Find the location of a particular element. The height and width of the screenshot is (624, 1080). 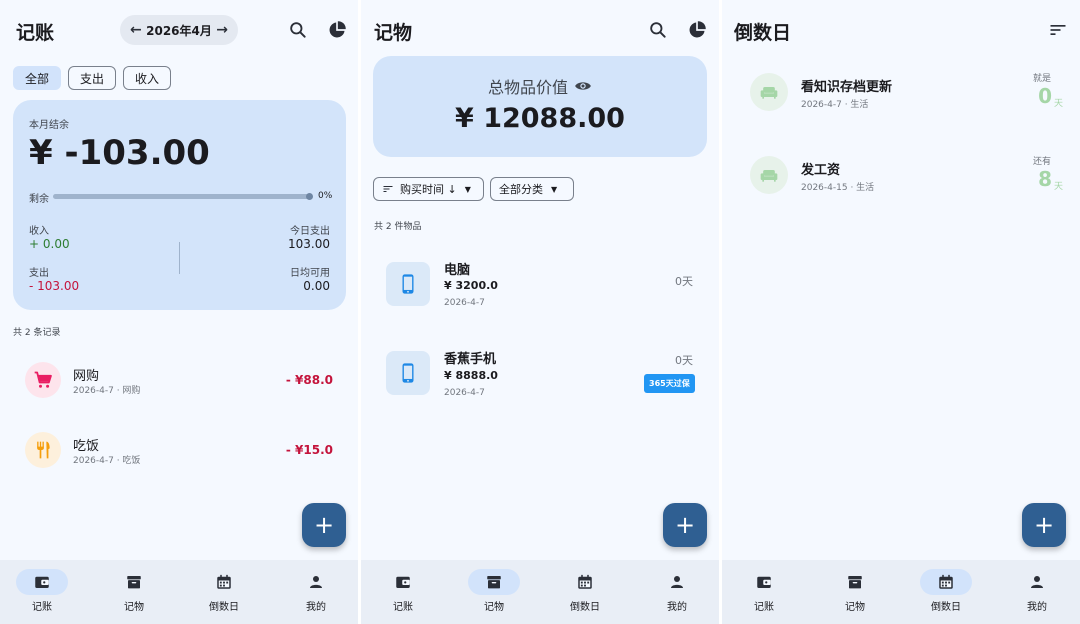

today-expense-value: 103.00 is located at coordinates (309, 244).